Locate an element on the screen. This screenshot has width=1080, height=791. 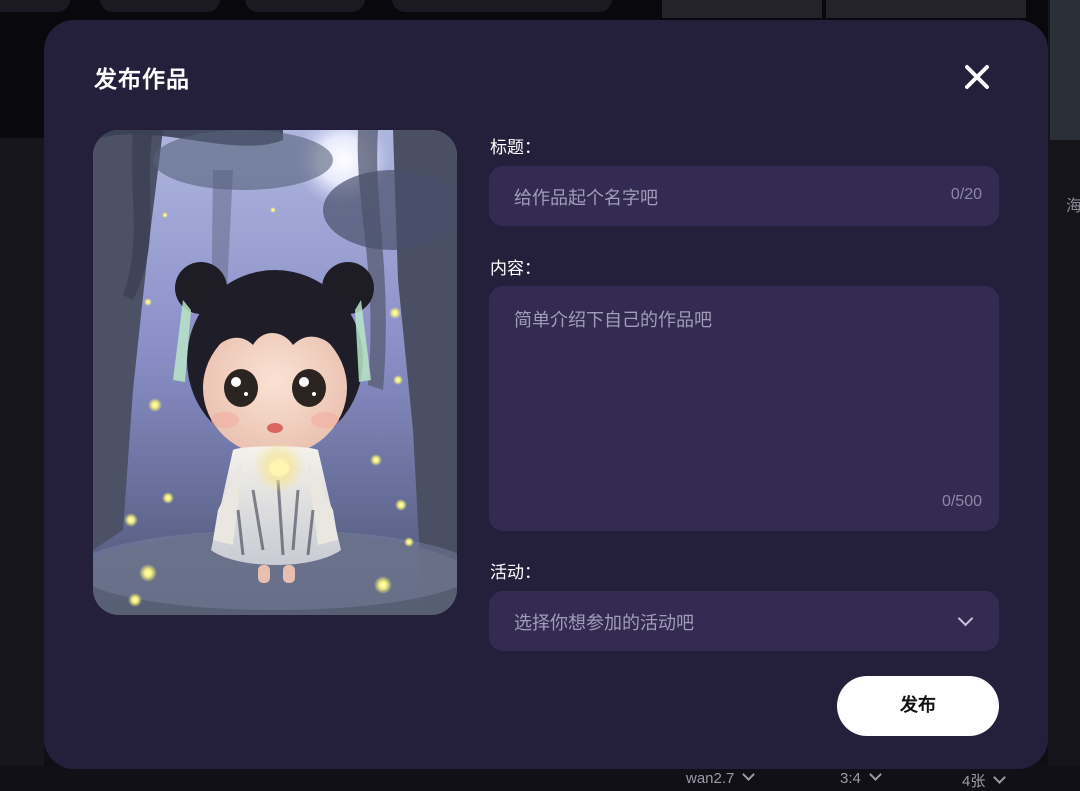
background-left-panel is located at coordinates (22, 464).